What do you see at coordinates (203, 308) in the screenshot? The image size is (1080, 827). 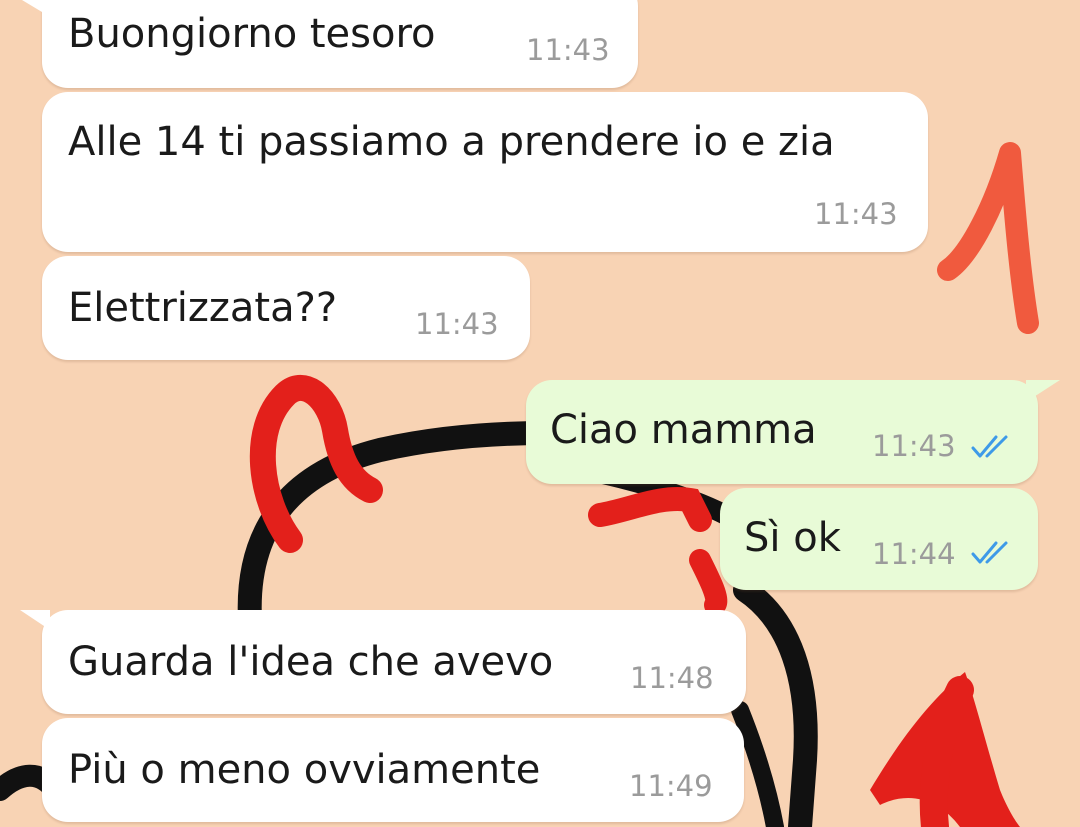 I see `message-text: Elettrizzata??` at bounding box center [203, 308].